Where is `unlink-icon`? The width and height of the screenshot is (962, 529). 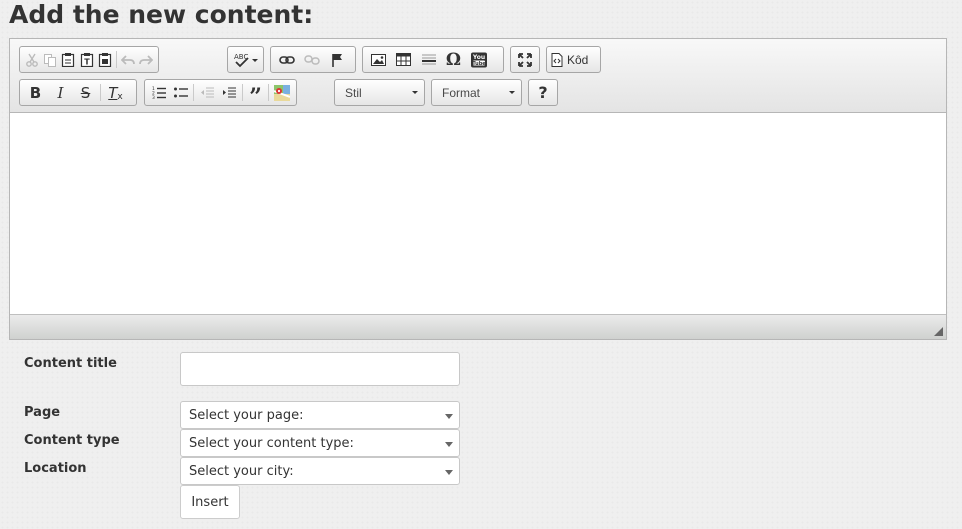 unlink-icon is located at coordinates (311, 59).